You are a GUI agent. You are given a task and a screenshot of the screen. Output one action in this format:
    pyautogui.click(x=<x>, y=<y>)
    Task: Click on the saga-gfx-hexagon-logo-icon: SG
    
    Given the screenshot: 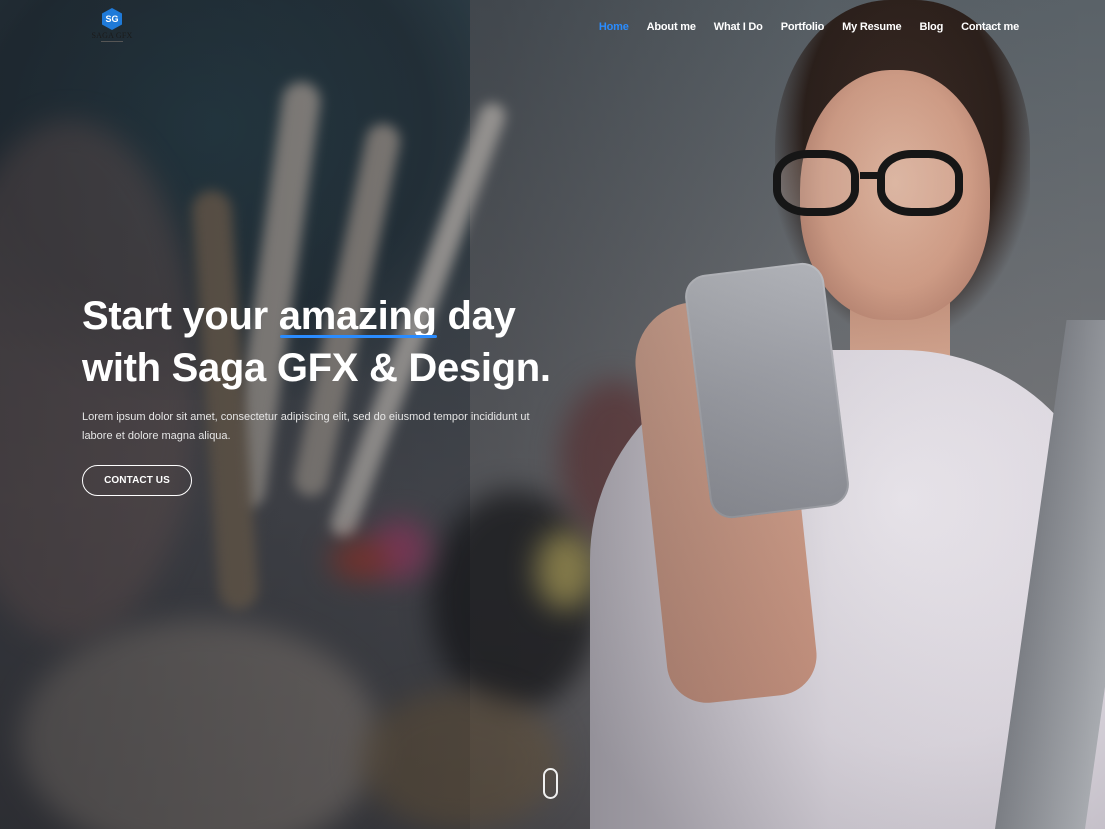 What is the action you would take?
    pyautogui.click(x=112, y=19)
    